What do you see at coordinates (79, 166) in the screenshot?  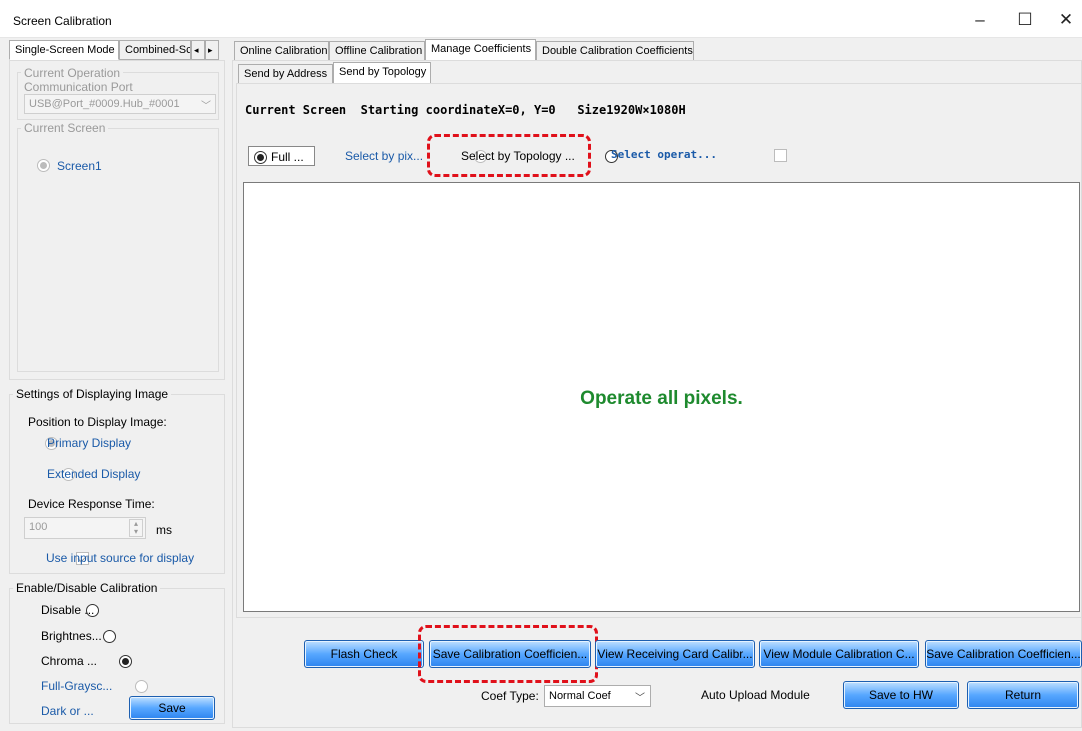 I see `screen1-label: Screen1` at bounding box center [79, 166].